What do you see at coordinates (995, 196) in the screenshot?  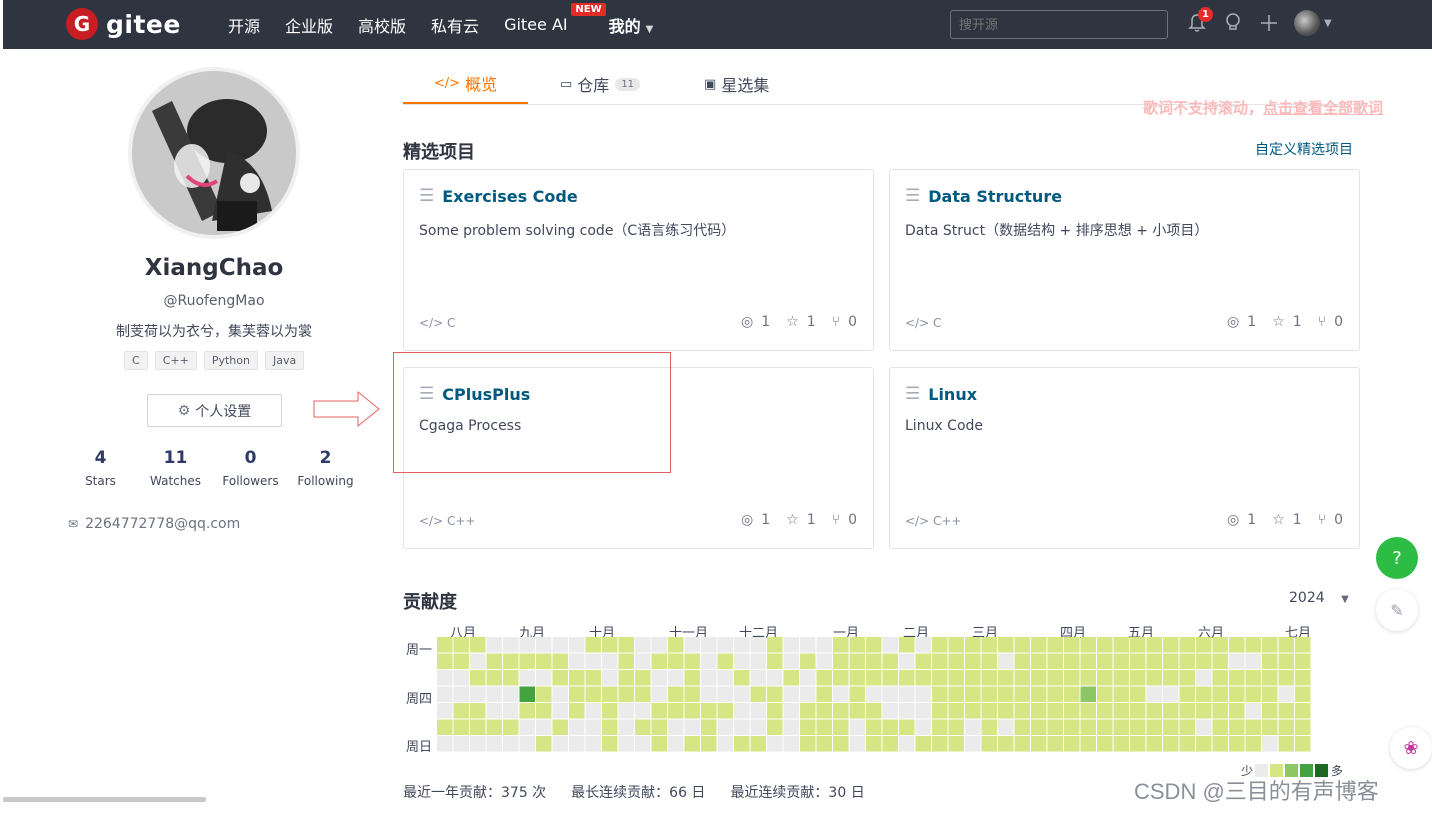 I see `project-title: Data Structure` at bounding box center [995, 196].